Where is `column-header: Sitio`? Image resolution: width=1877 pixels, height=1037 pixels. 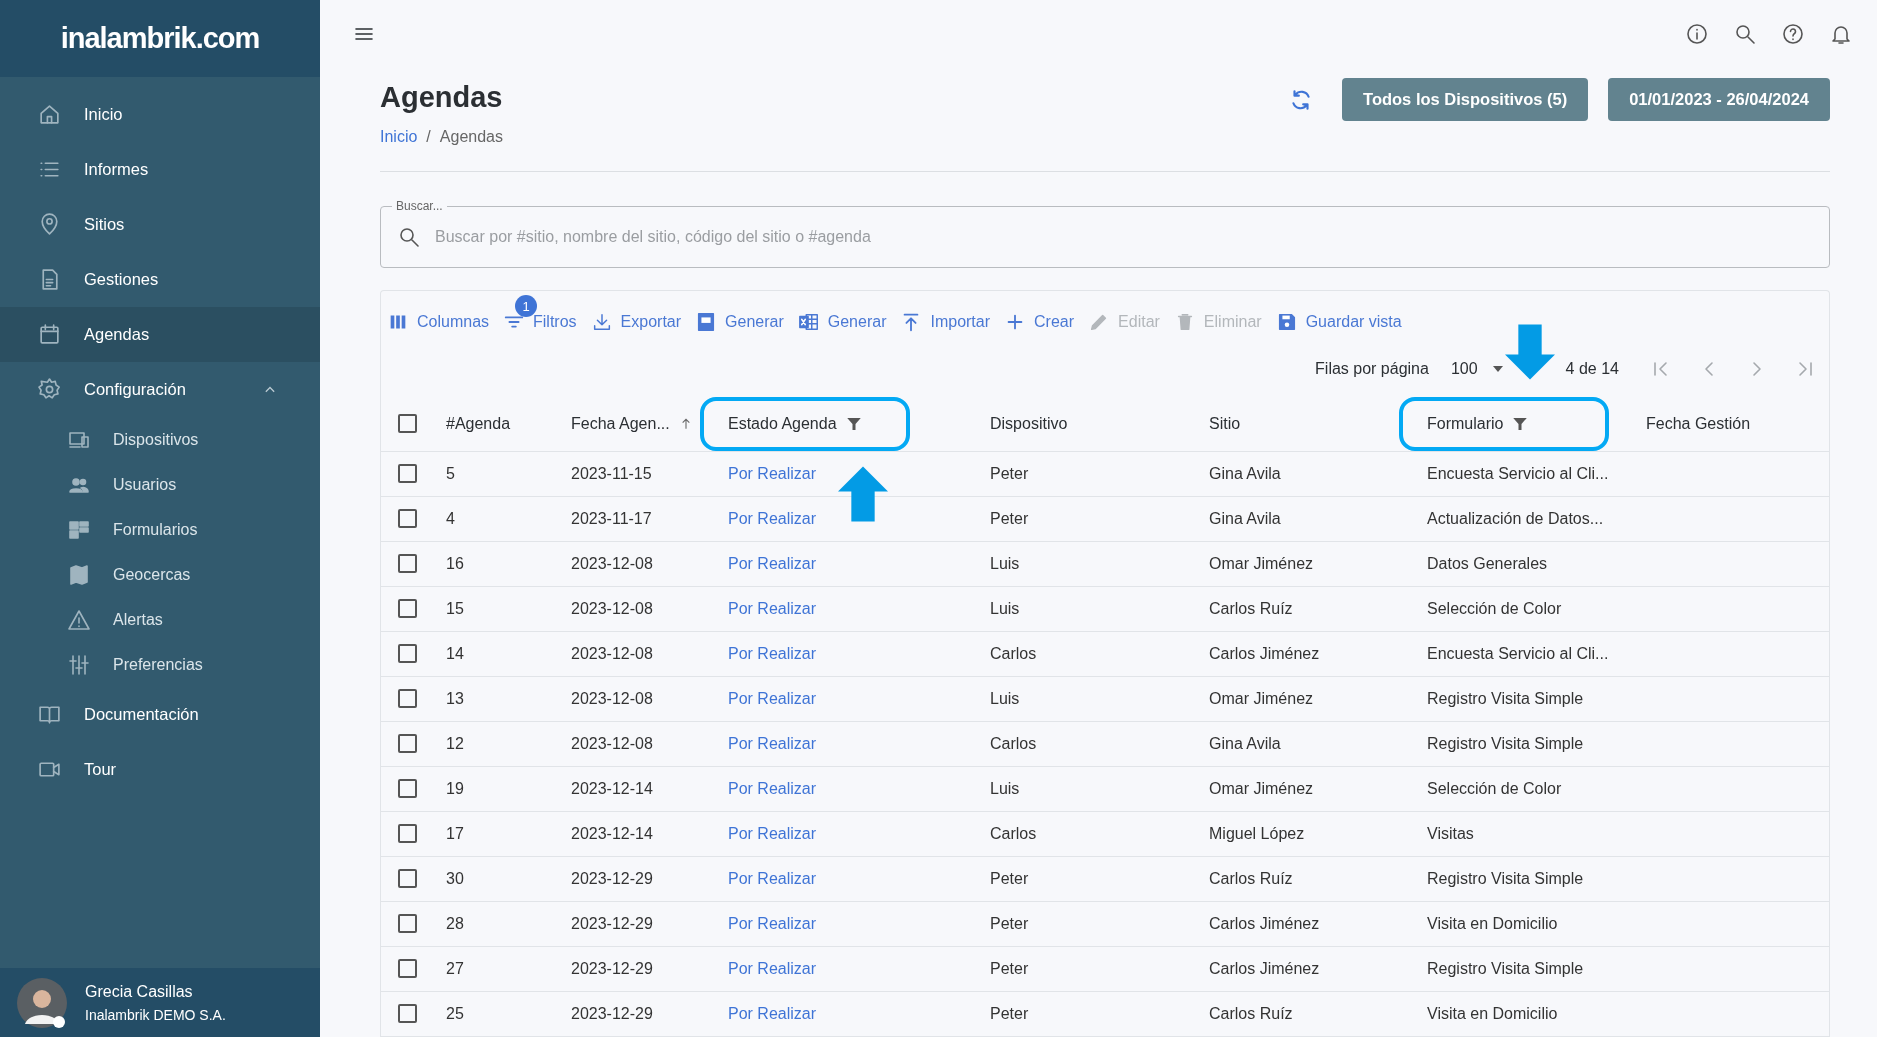 column-header: Sitio is located at coordinates (1225, 424).